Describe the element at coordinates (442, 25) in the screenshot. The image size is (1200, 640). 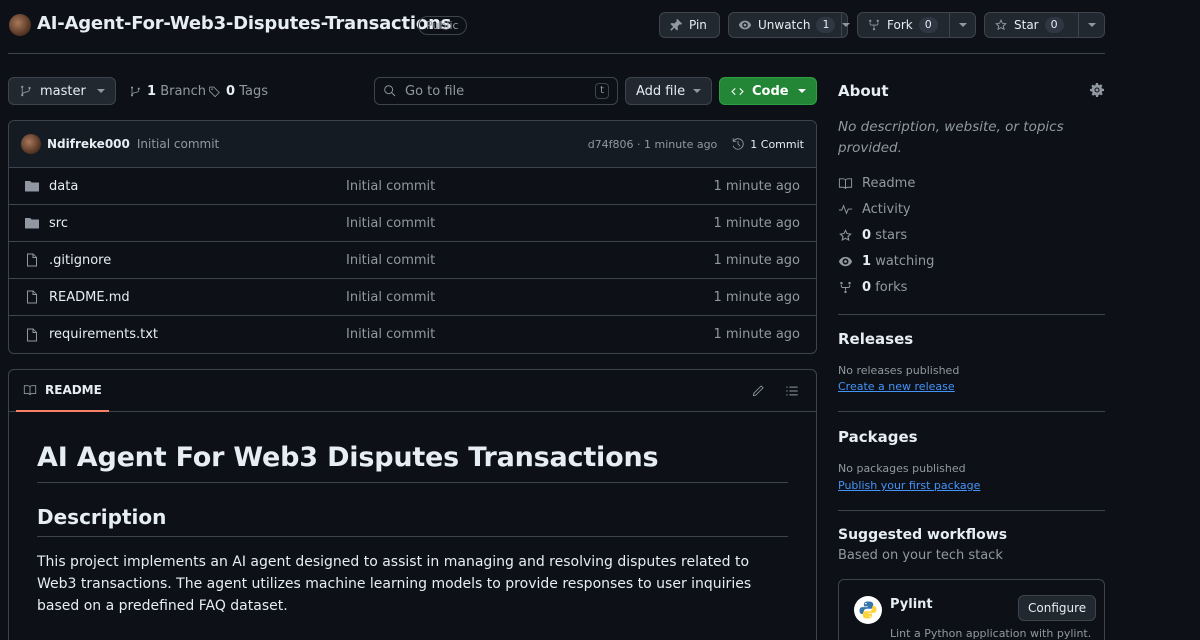
I see `visibility-badge: Public` at that location.